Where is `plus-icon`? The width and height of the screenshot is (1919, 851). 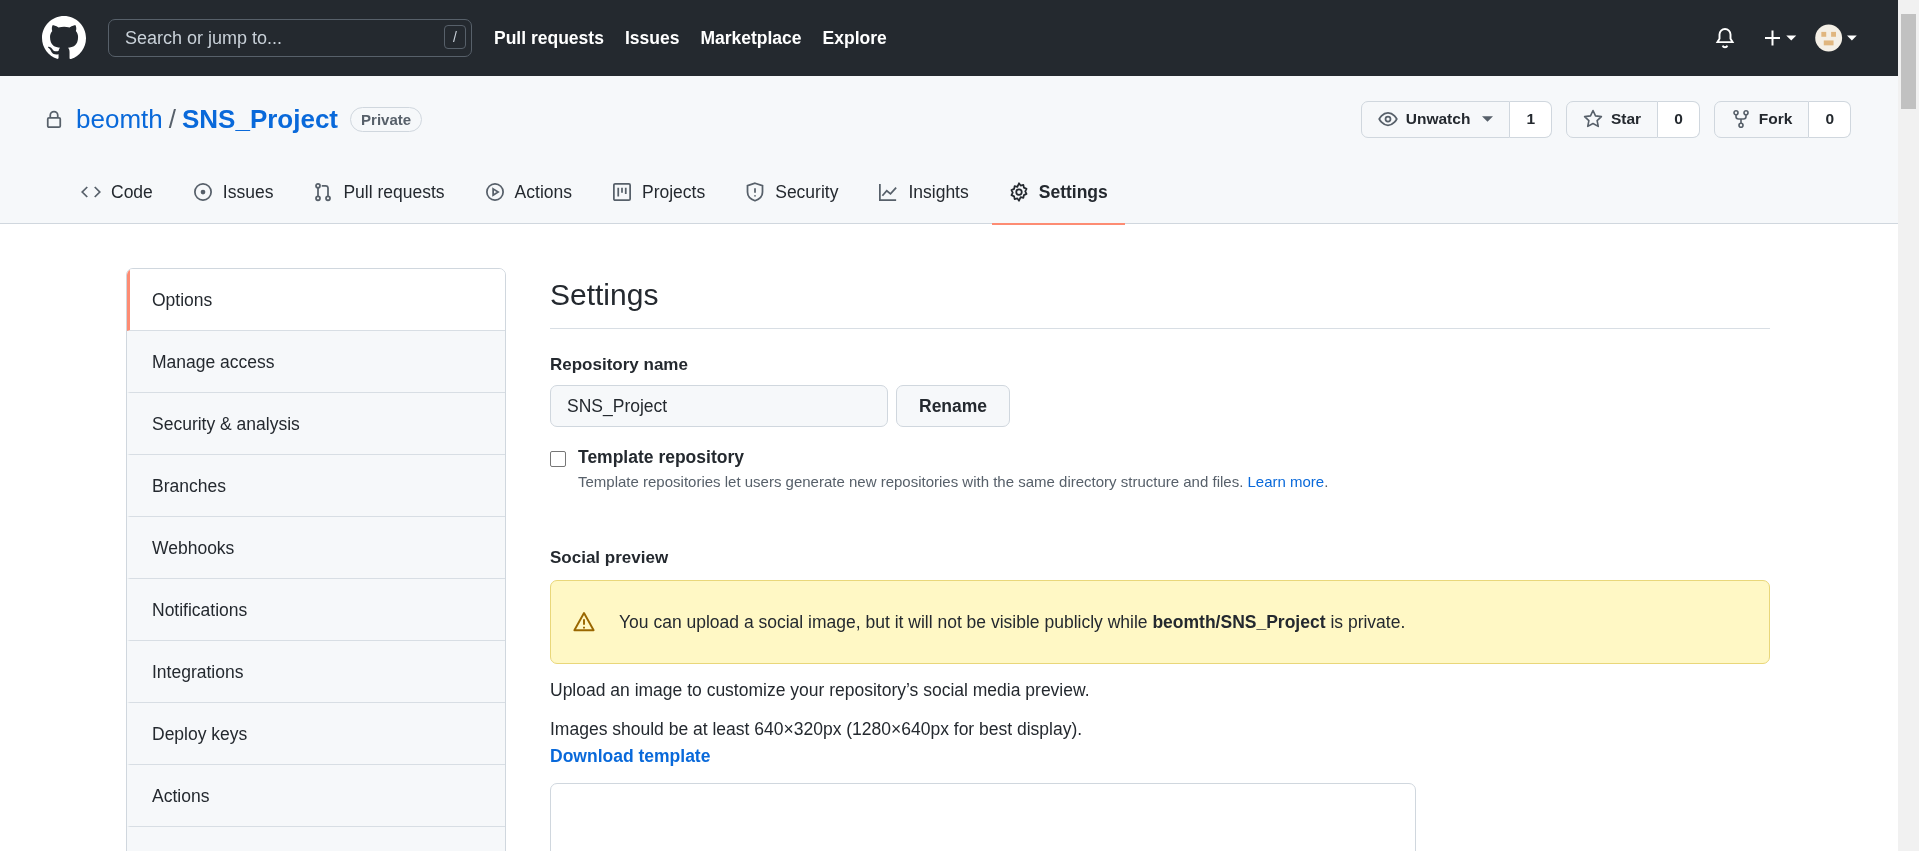
plus-icon is located at coordinates (1780, 38).